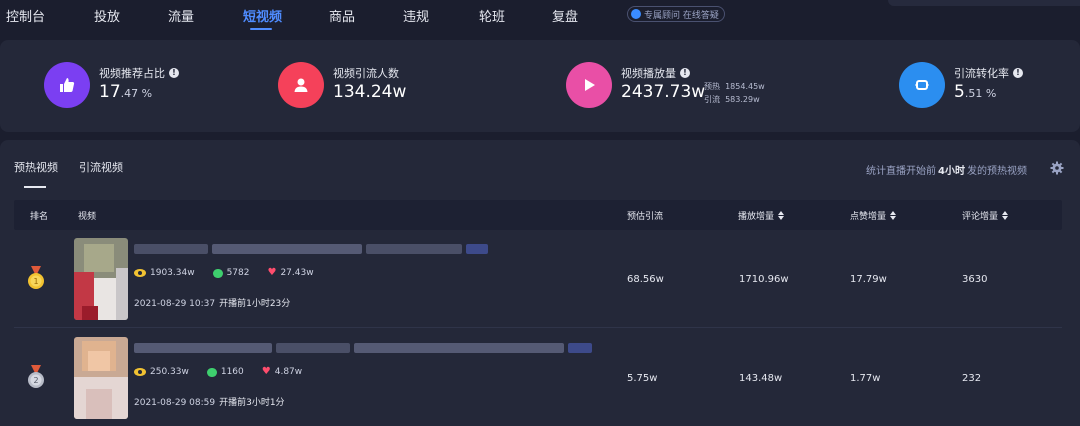 The height and width of the screenshot is (426, 1080). What do you see at coordinates (681, 15) in the screenshot?
I see `consultant-label: 专属顾问 在线答疑` at bounding box center [681, 15].